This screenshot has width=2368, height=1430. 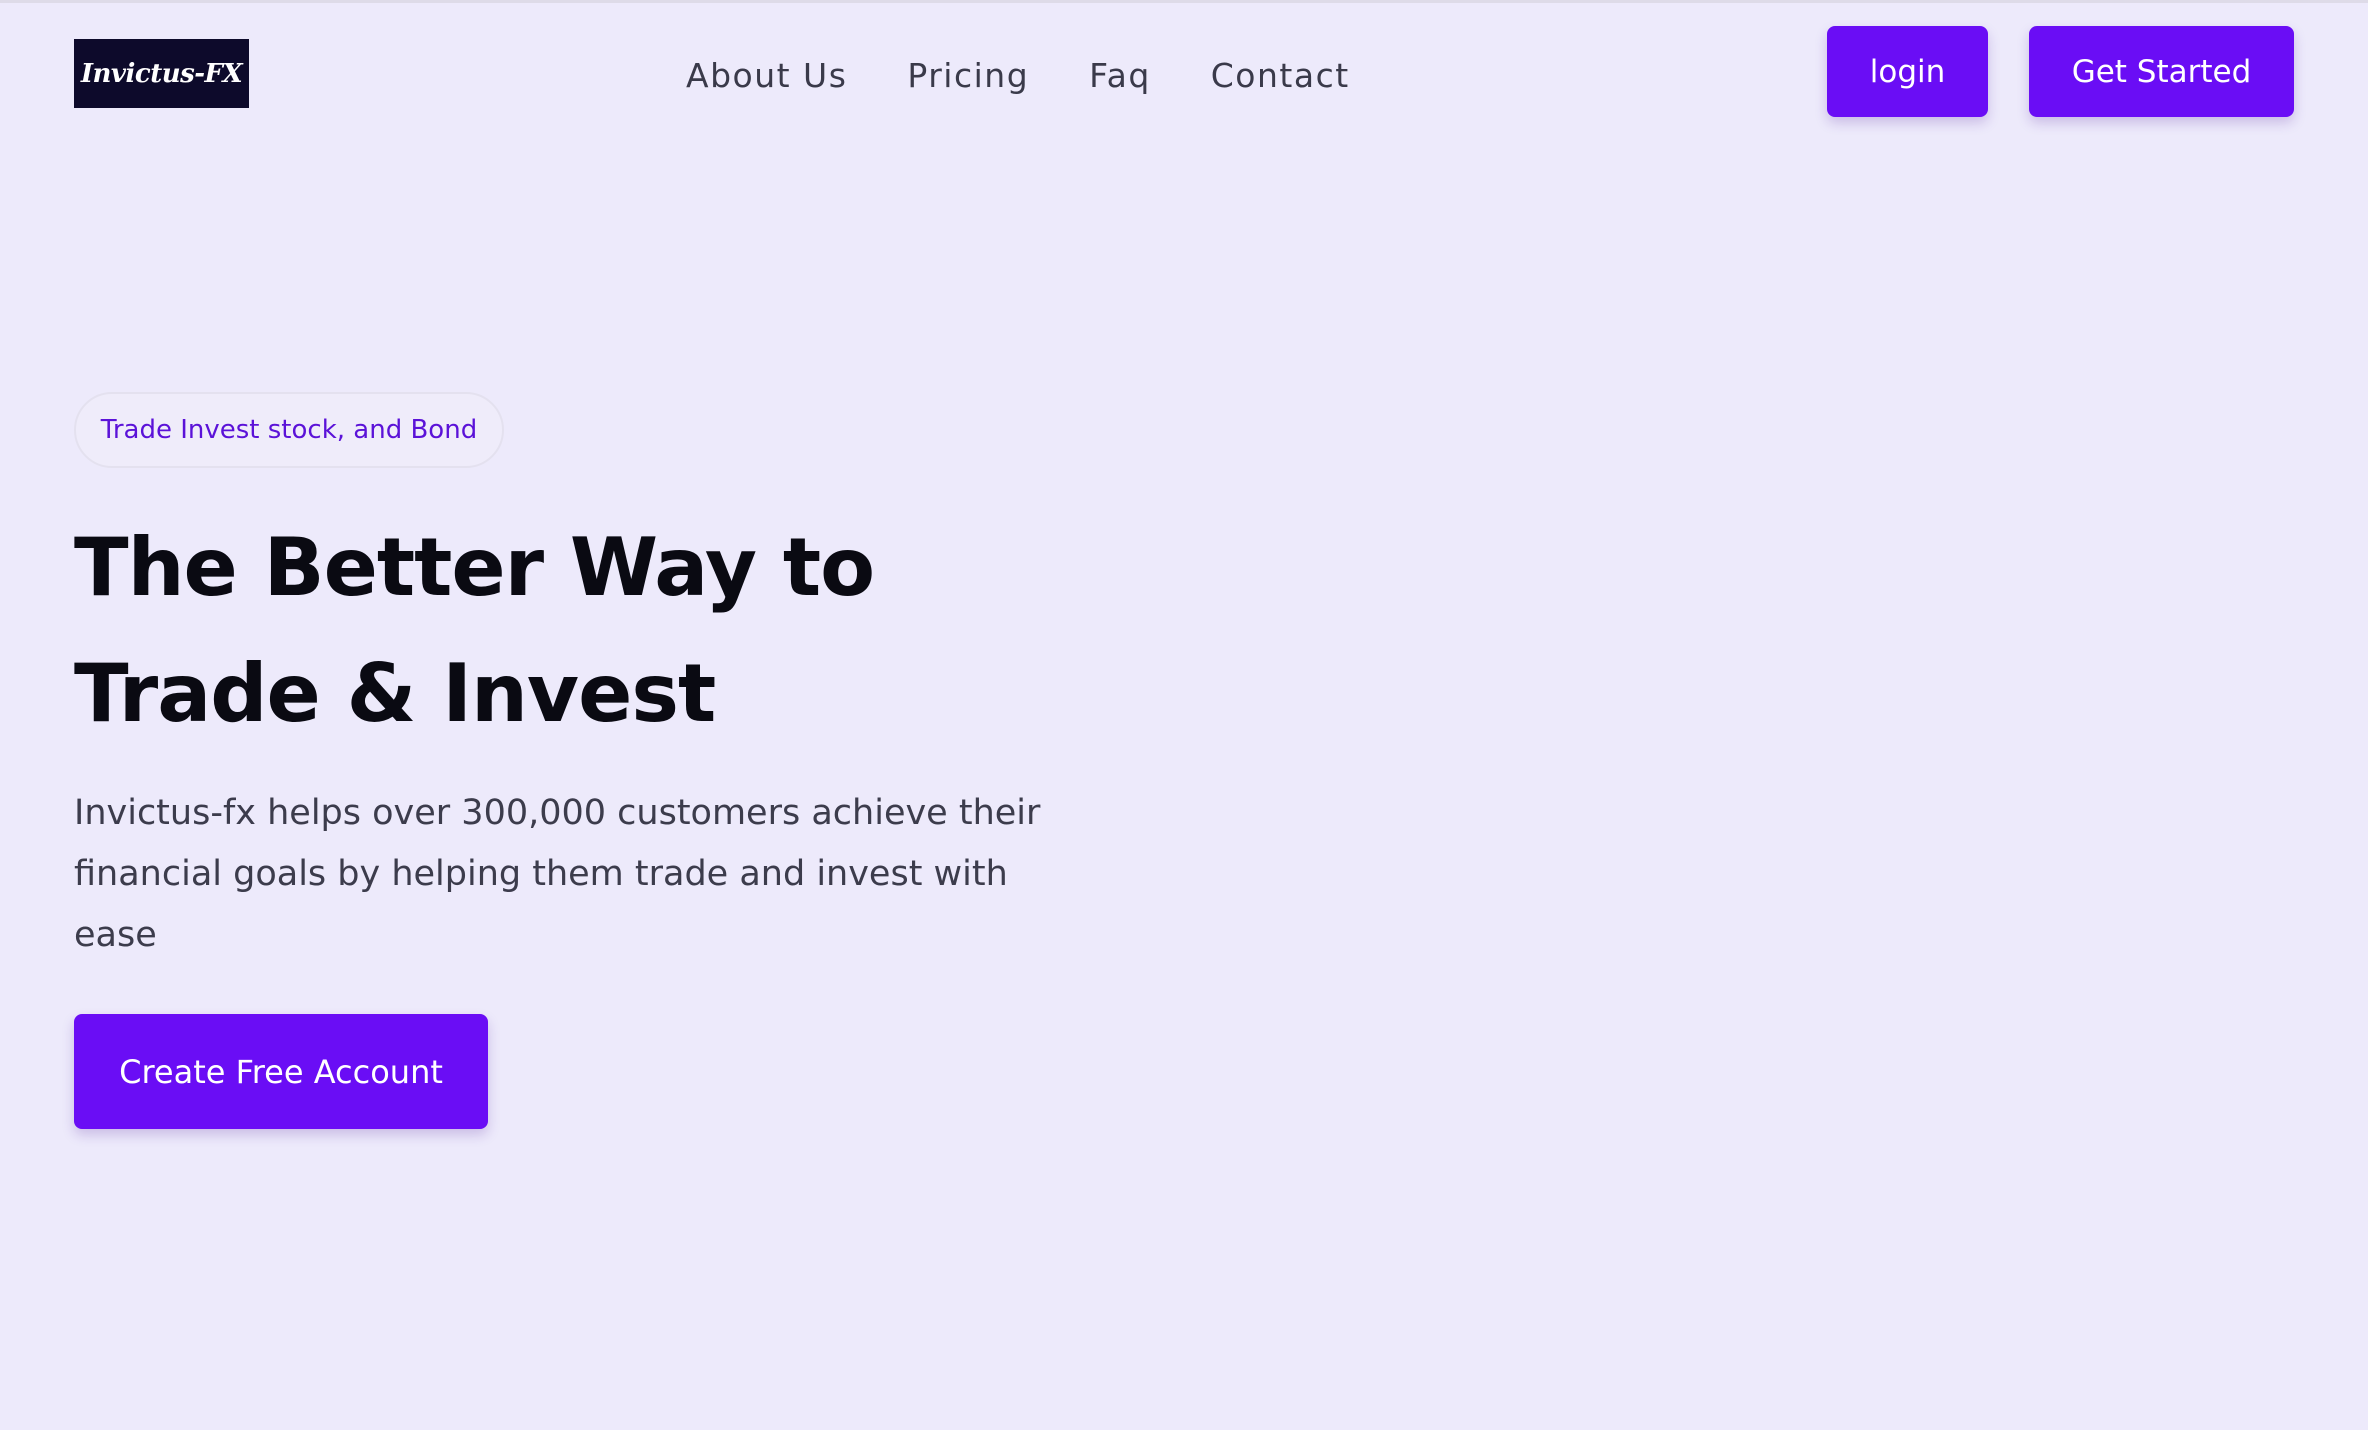 I want to click on nav-about-us: About Us, so click(x=766, y=75).